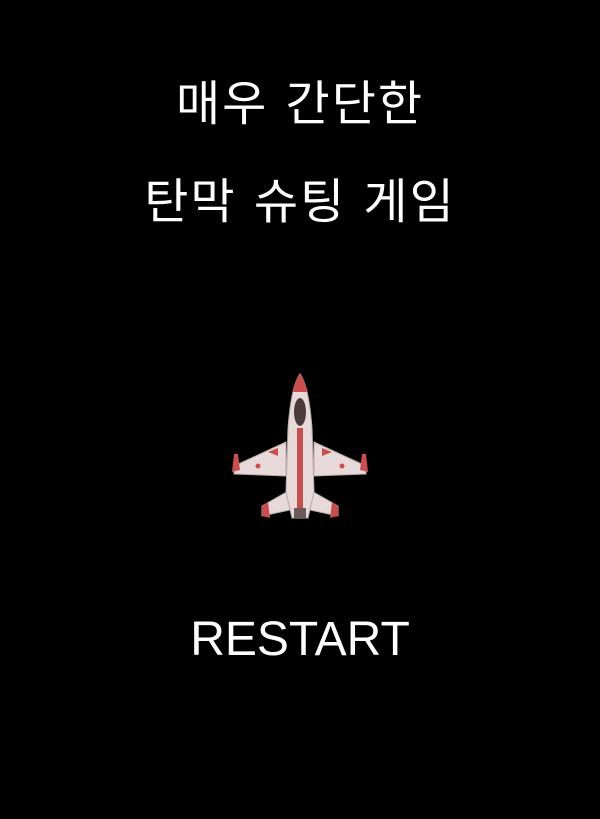  What do you see at coordinates (300, 640) in the screenshot?
I see `restart-button: RESTART` at bounding box center [300, 640].